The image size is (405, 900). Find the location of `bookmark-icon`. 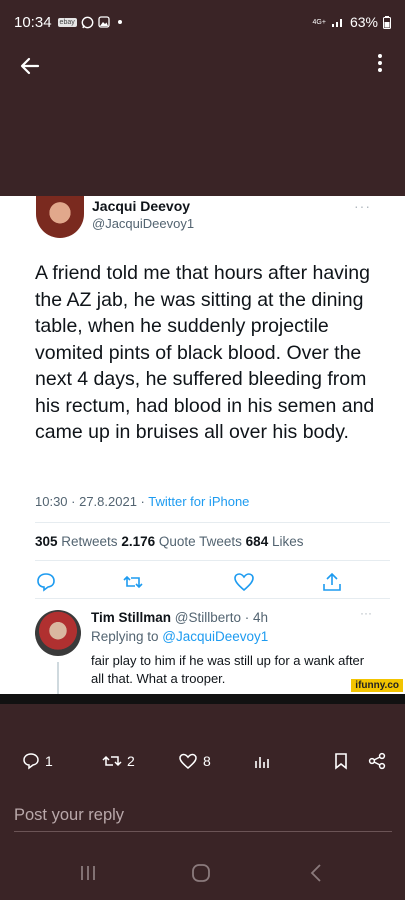

bookmark-icon is located at coordinates (341, 761).